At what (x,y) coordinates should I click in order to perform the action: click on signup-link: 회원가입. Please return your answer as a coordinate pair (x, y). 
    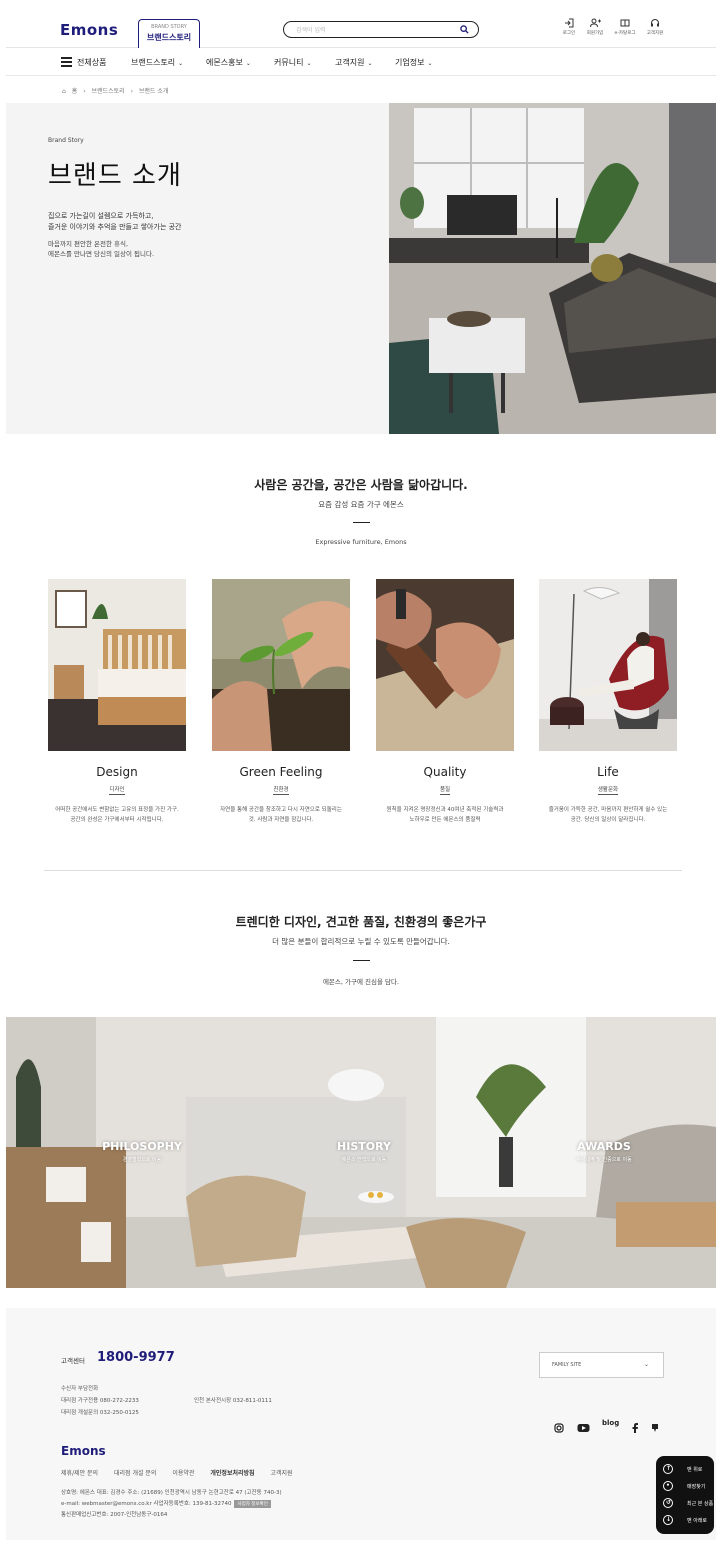
    Looking at the image, I should click on (595, 27).